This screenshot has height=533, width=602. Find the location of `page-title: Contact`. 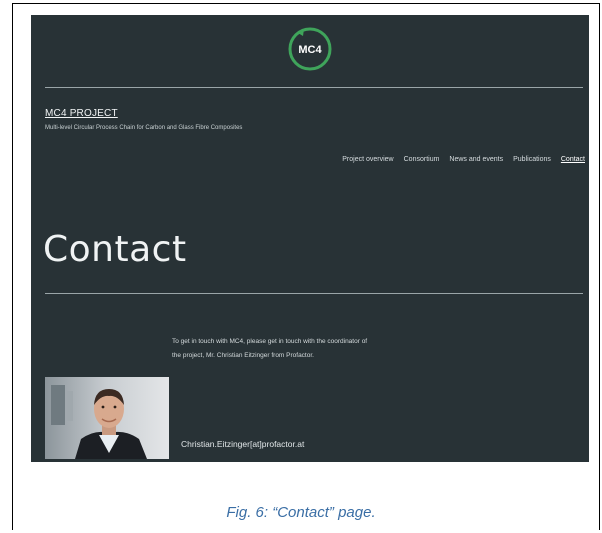

page-title: Contact is located at coordinates (115, 249).